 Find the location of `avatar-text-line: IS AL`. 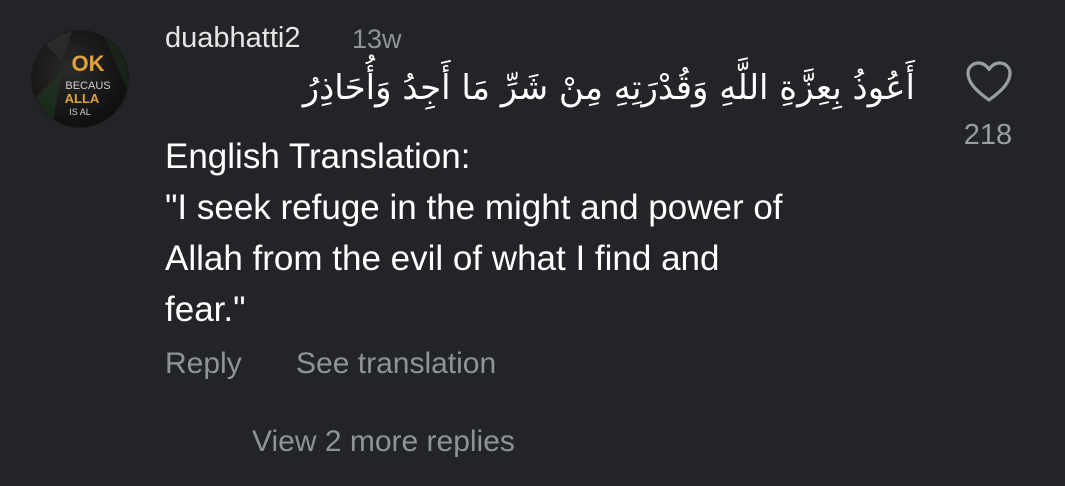

avatar-text-line: IS AL is located at coordinates (80, 112).